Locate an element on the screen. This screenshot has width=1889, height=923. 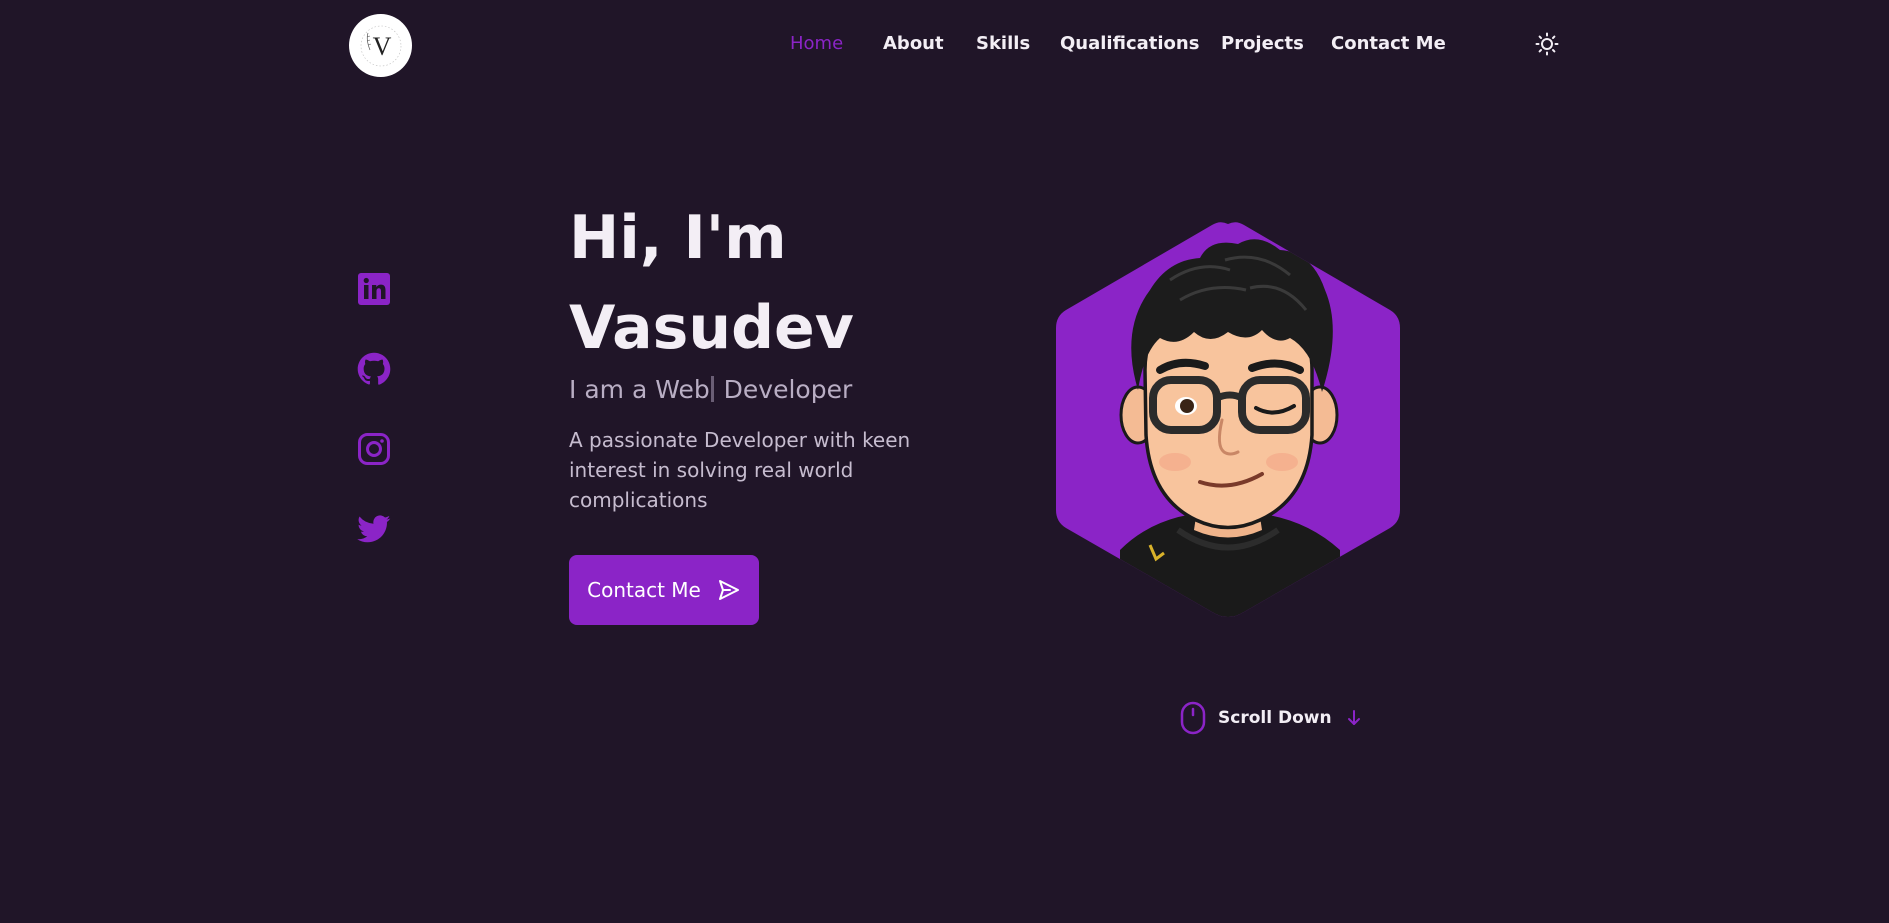
nav-skills: Skills is located at coordinates (1003, 43).